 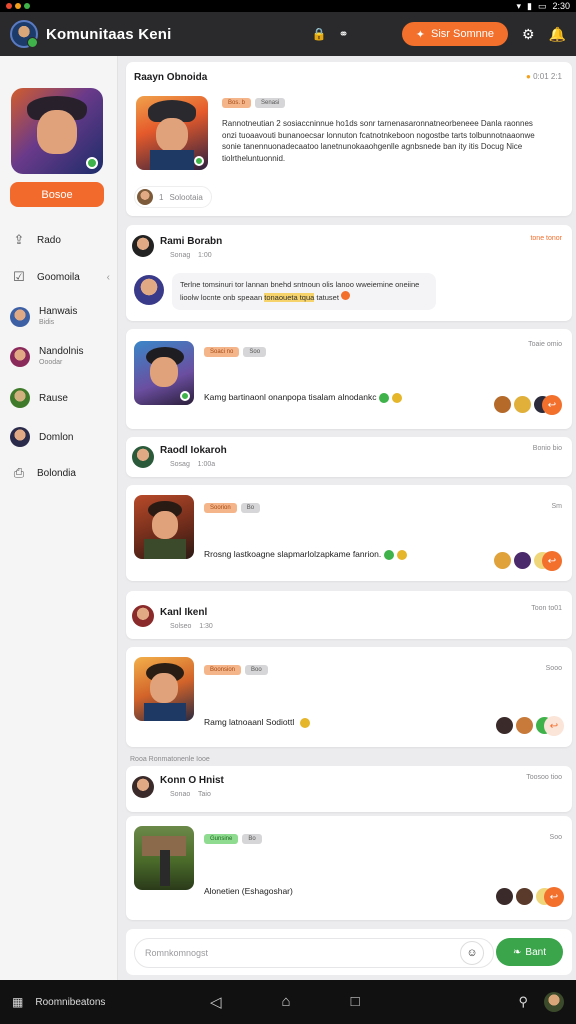 What do you see at coordinates (223, 670) in the screenshot?
I see `tag: Boonsion` at bounding box center [223, 670].